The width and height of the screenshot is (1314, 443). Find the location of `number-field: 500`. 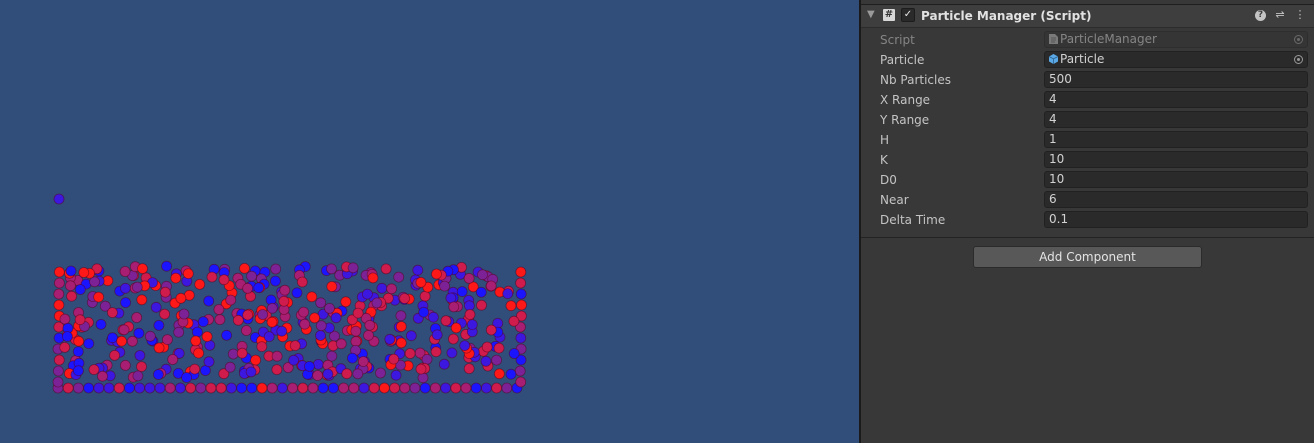

number-field: 500 is located at coordinates (1176, 79).